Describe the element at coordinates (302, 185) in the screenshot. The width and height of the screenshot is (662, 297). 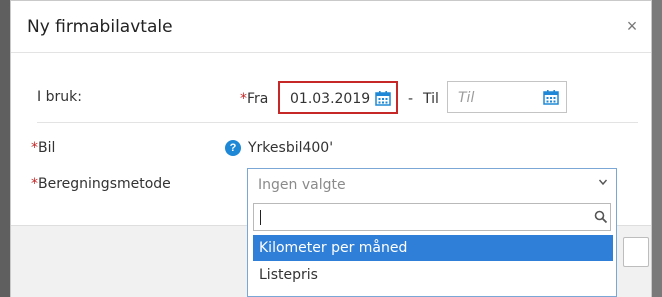
I see `select-placeholder: Ingen valgte` at that location.